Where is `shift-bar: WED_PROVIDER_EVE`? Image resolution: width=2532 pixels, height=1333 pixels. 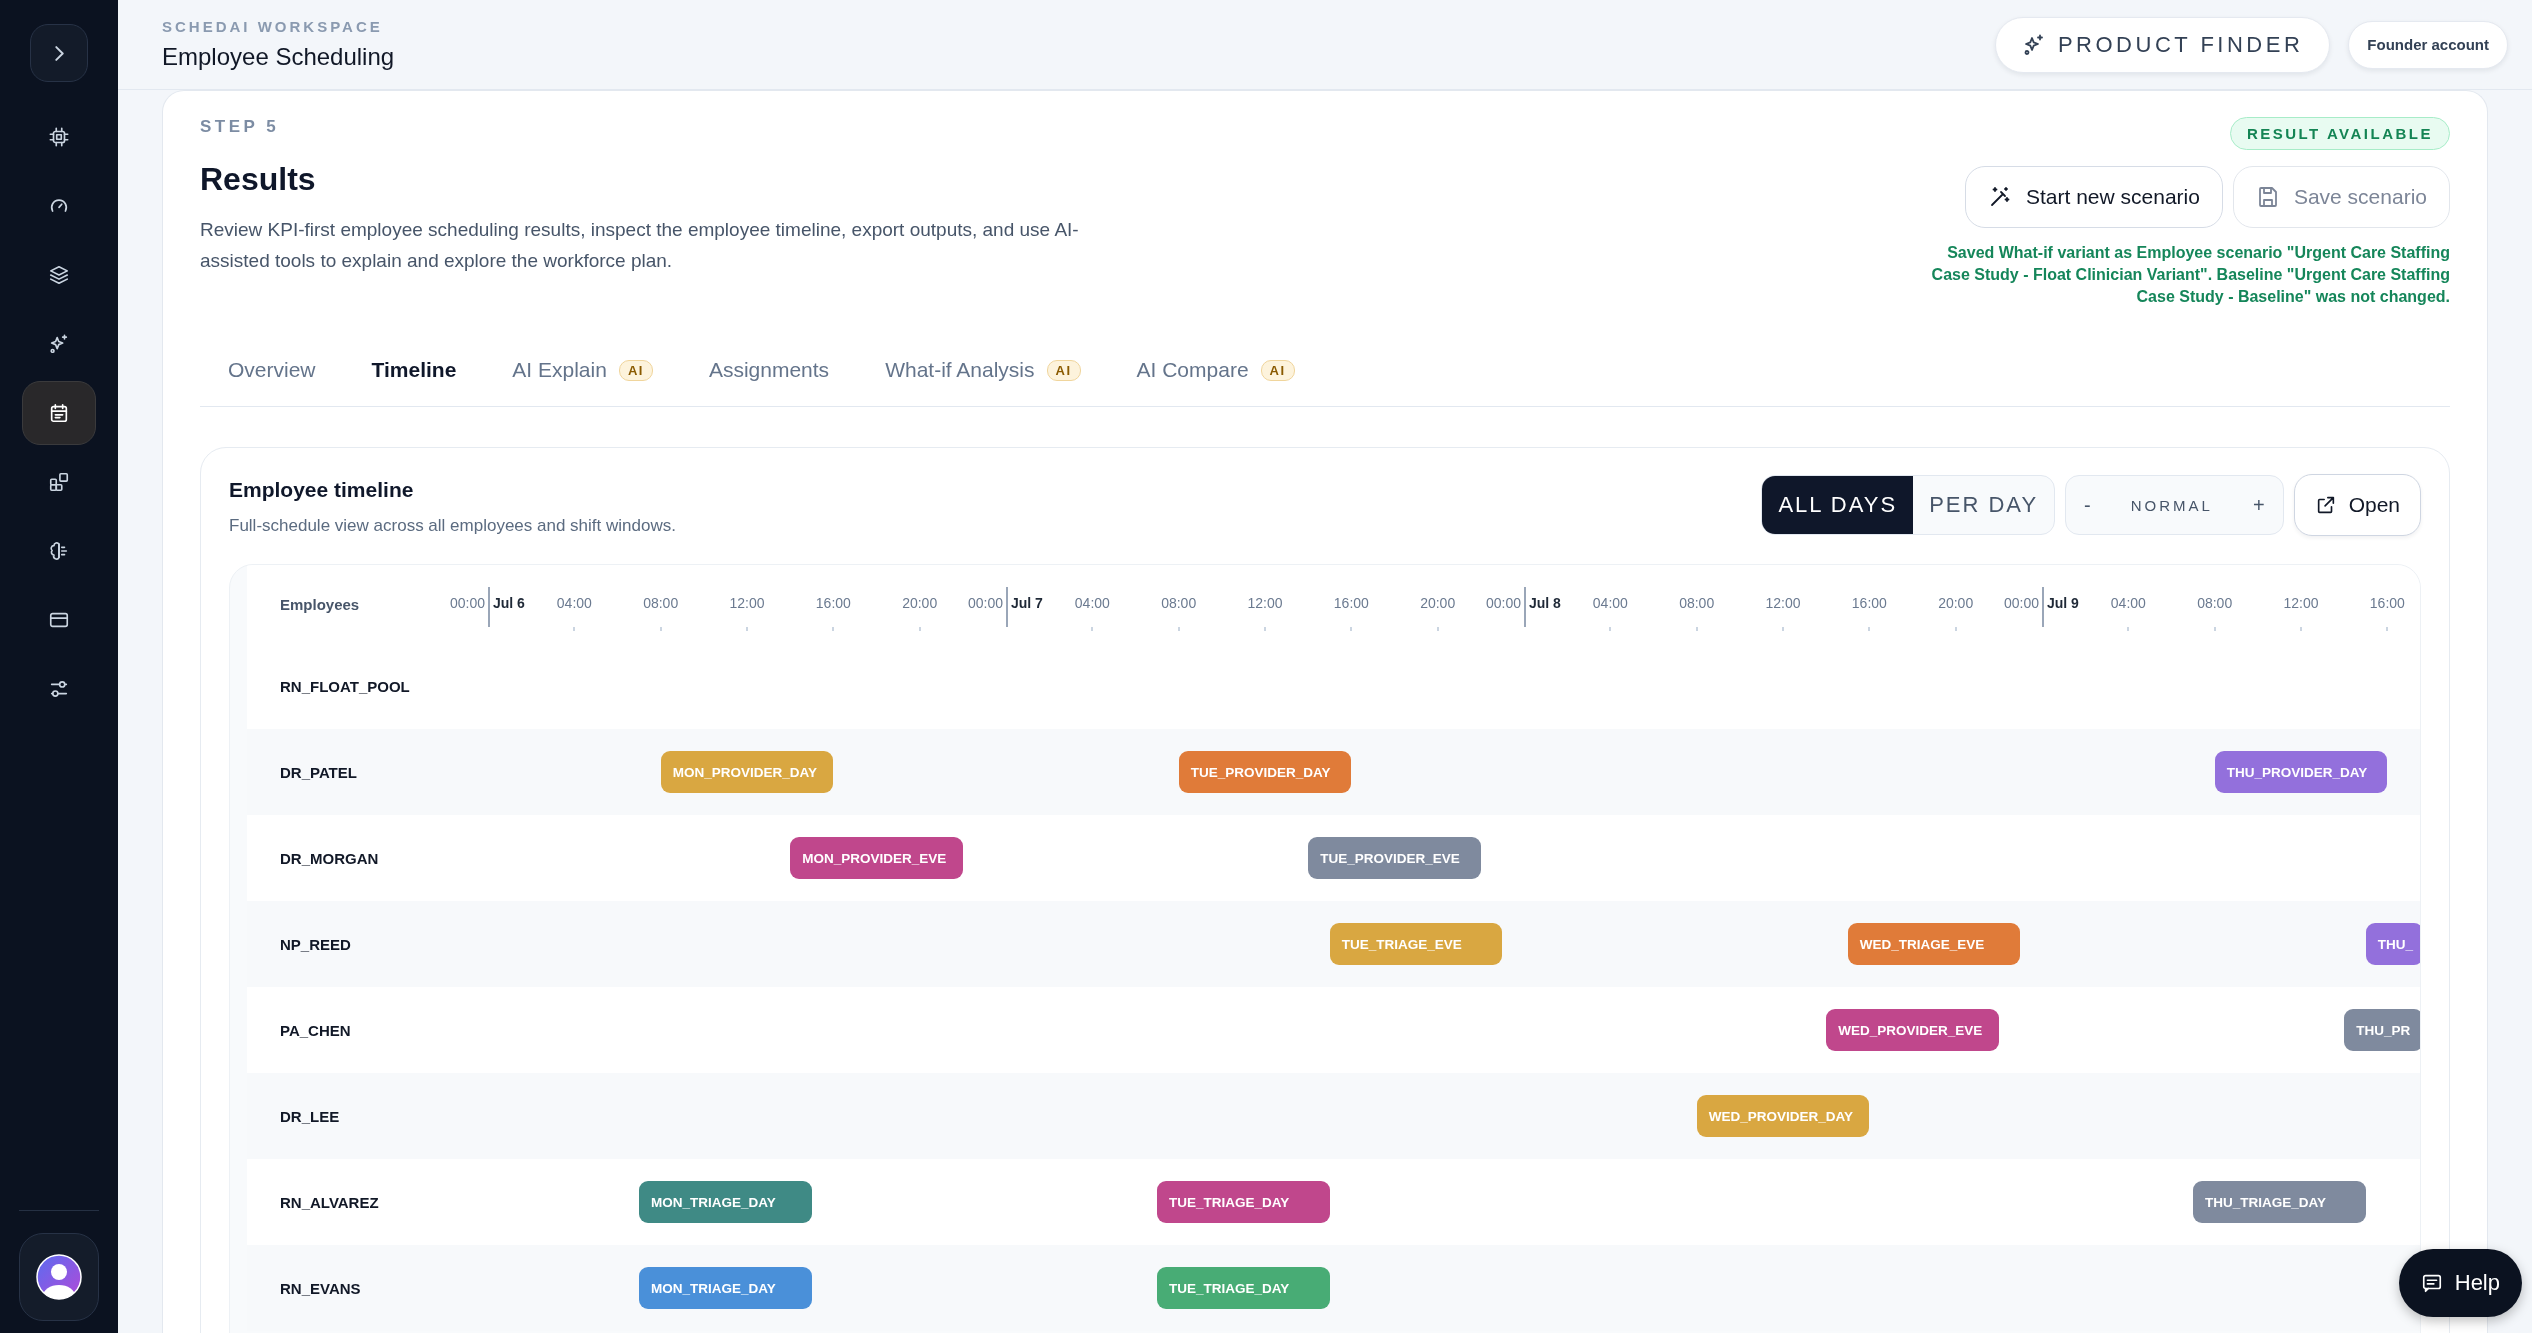
shift-bar: WED_PROVIDER_EVE is located at coordinates (1912, 1030).